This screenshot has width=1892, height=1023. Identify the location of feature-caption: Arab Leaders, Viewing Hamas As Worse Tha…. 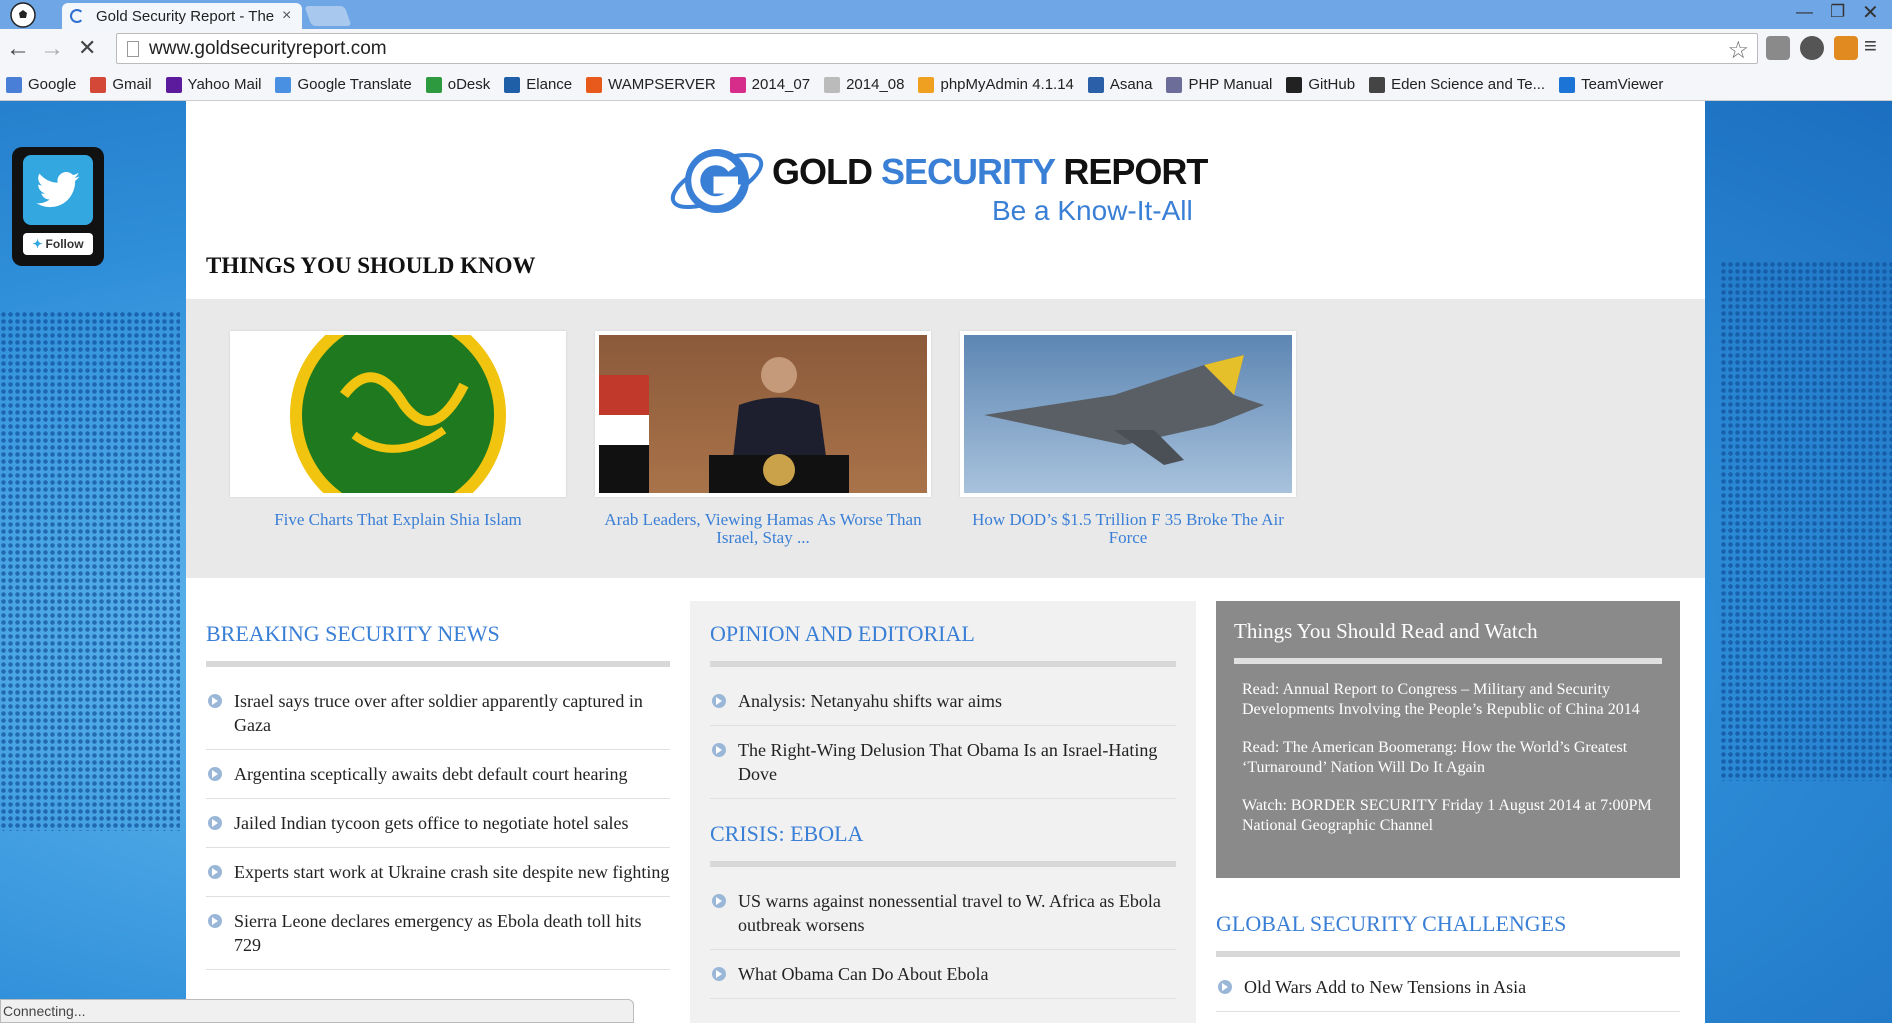
(763, 529).